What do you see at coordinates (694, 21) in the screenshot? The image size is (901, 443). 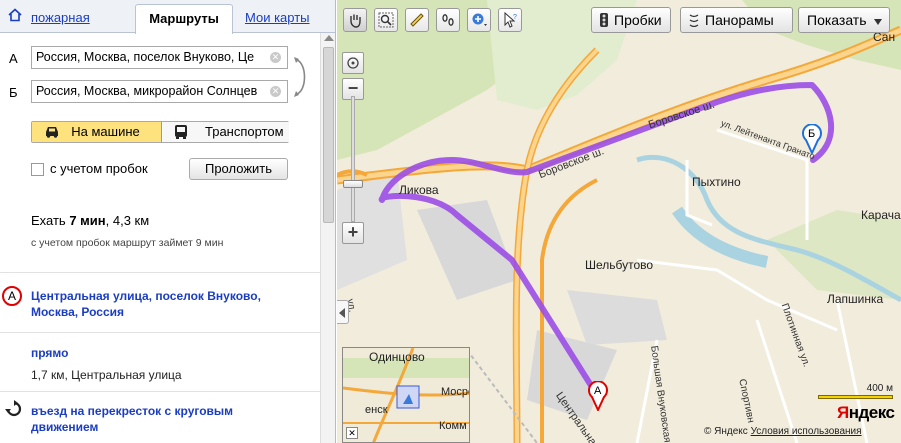 I see `panorama-icon` at bounding box center [694, 21].